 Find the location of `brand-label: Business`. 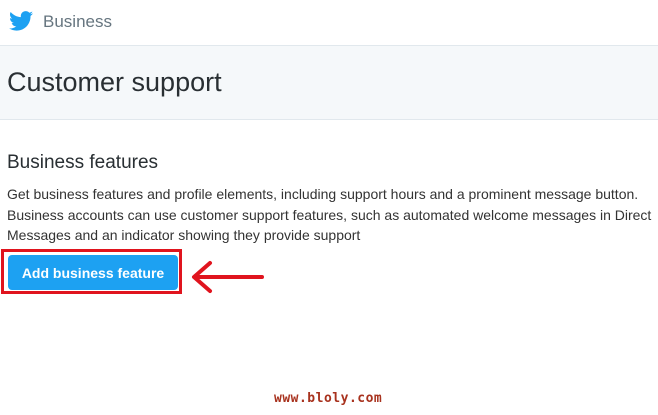

brand-label: Business is located at coordinates (77, 22).